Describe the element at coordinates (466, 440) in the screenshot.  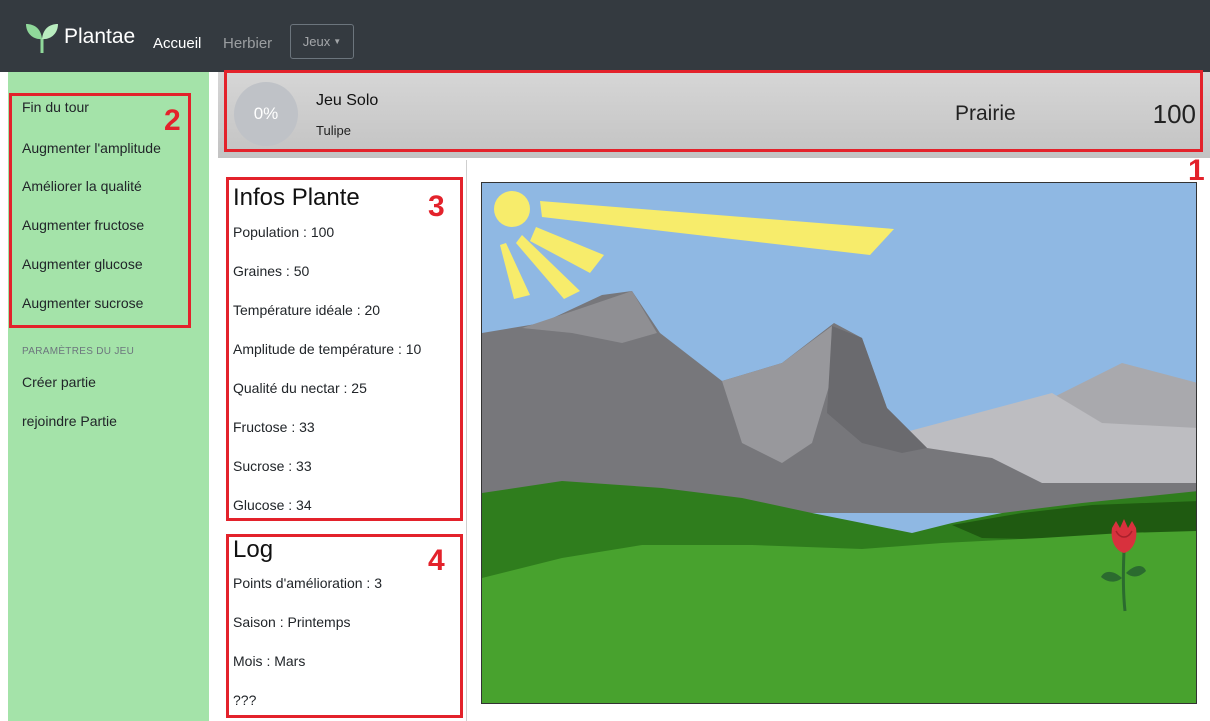
I see `column-divider` at that location.